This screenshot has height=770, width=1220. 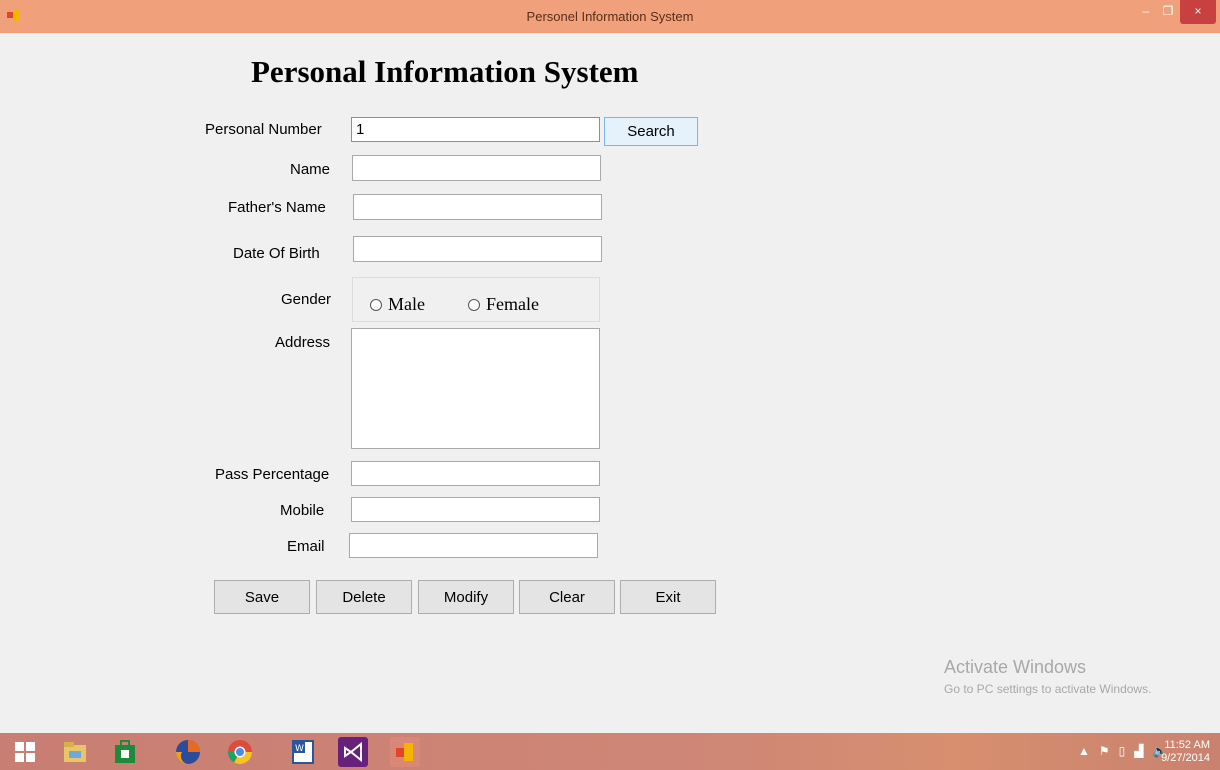 I want to click on gender-male-radio: Male, so click(x=397, y=304).